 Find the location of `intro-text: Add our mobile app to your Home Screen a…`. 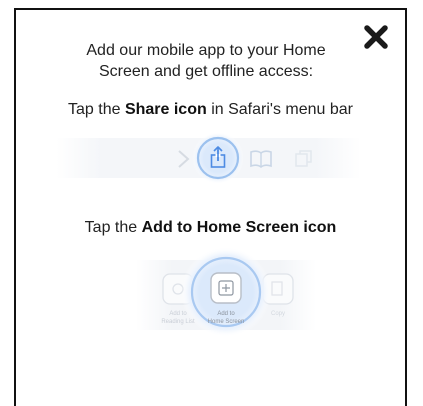

intro-text: Add our mobile app to your Home Screen a… is located at coordinates (206, 61).